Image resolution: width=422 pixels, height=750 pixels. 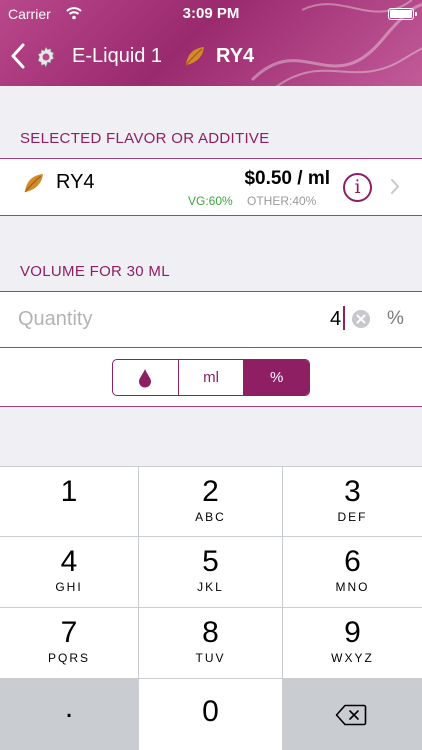 I want to click on info-button: i, so click(x=357, y=187).